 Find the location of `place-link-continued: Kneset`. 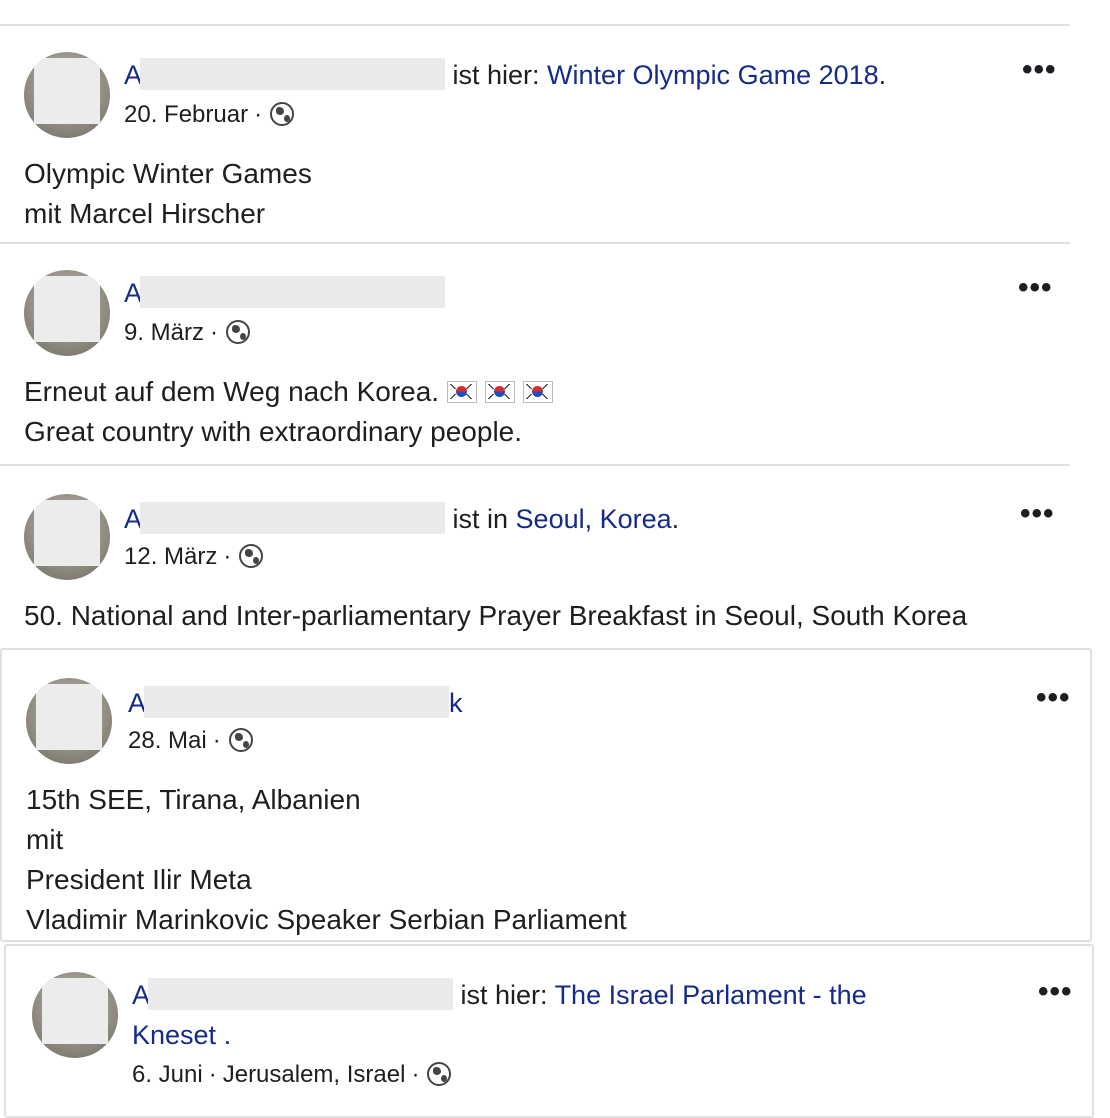

place-link-continued: Kneset is located at coordinates (174, 1035).